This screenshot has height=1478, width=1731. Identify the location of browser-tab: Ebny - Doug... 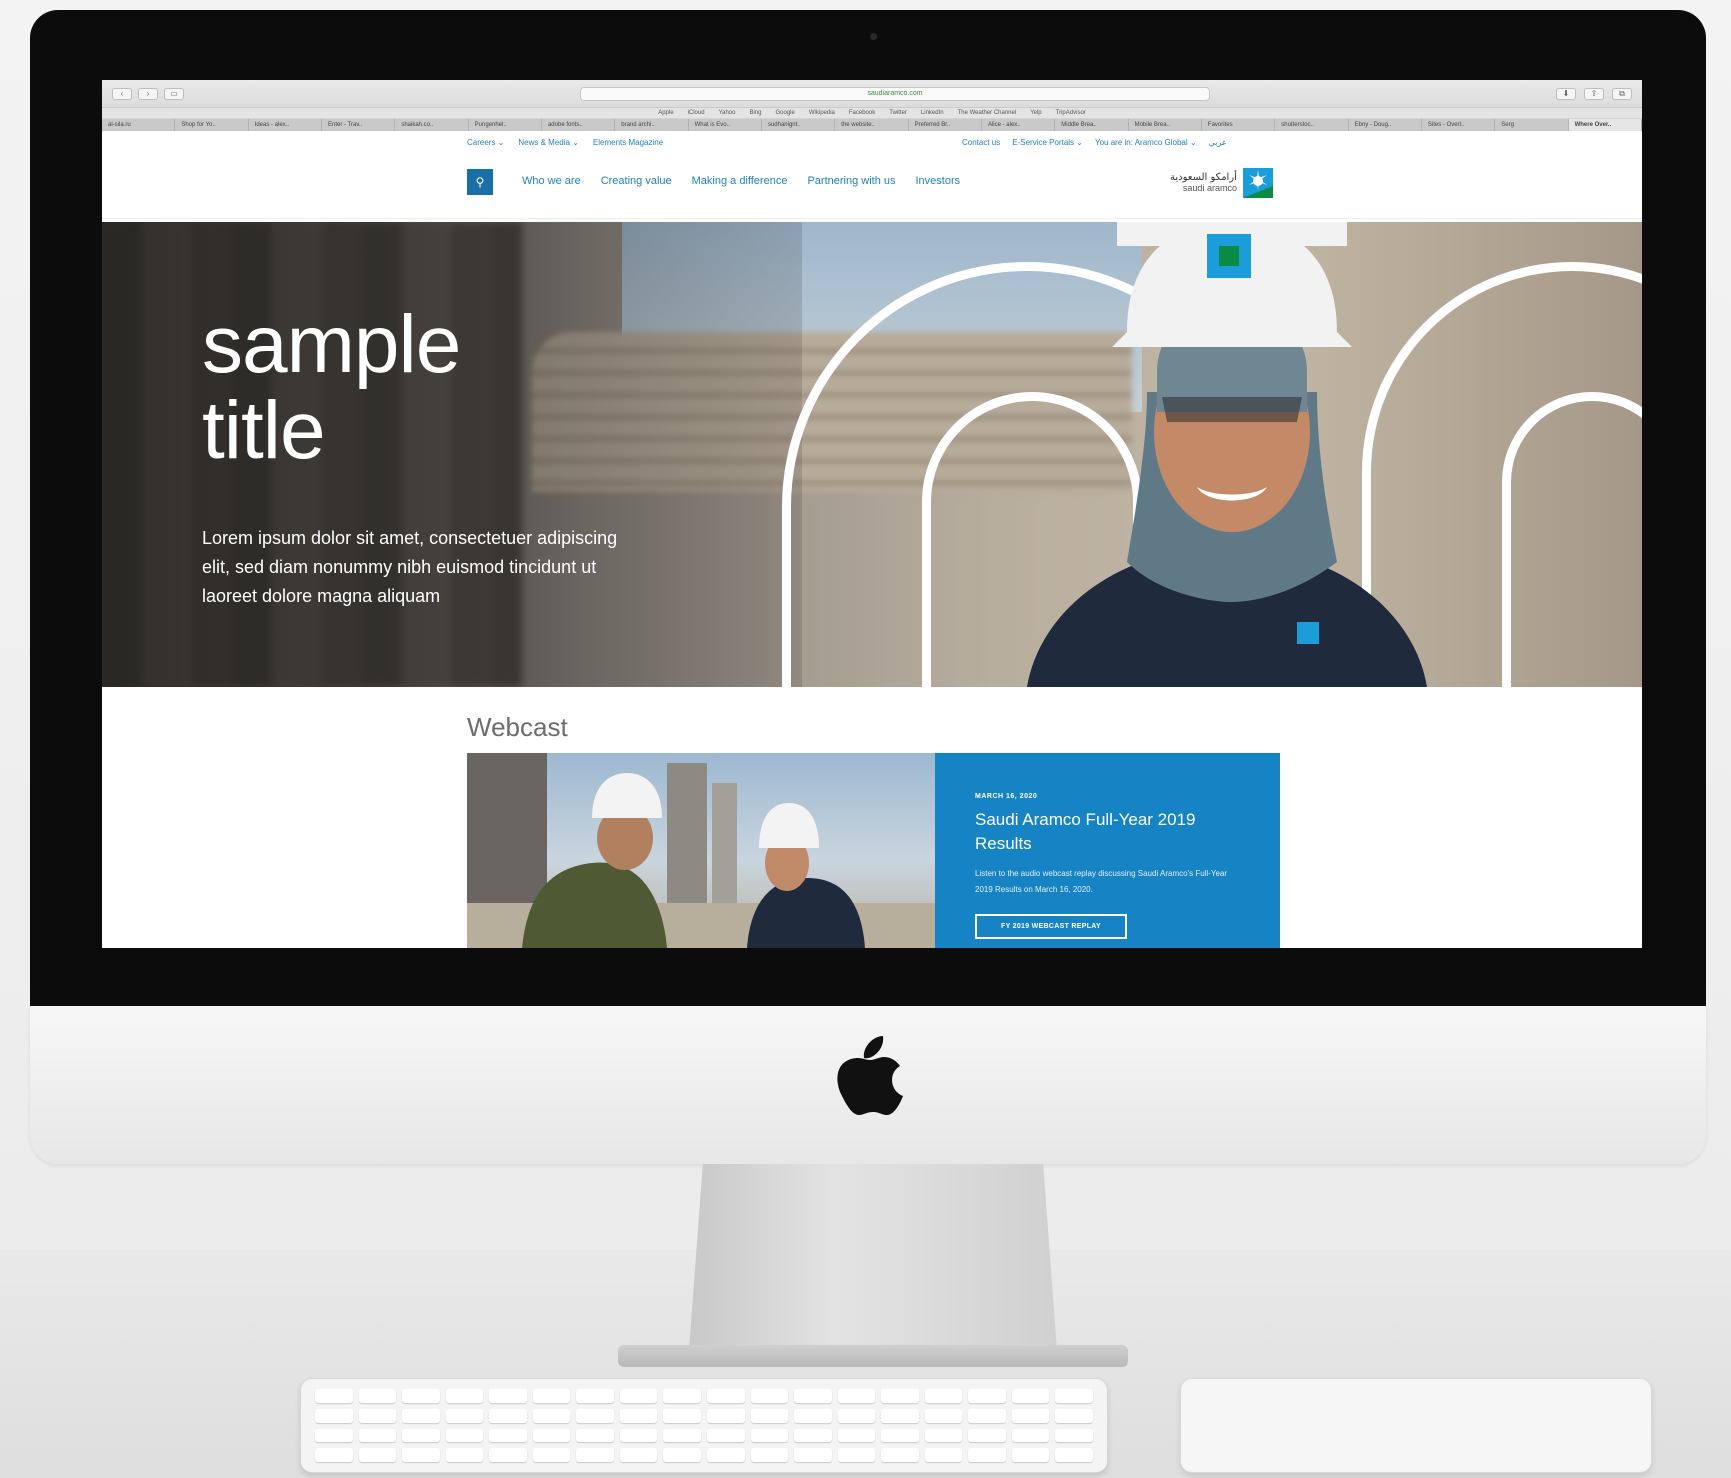
(1385, 125).